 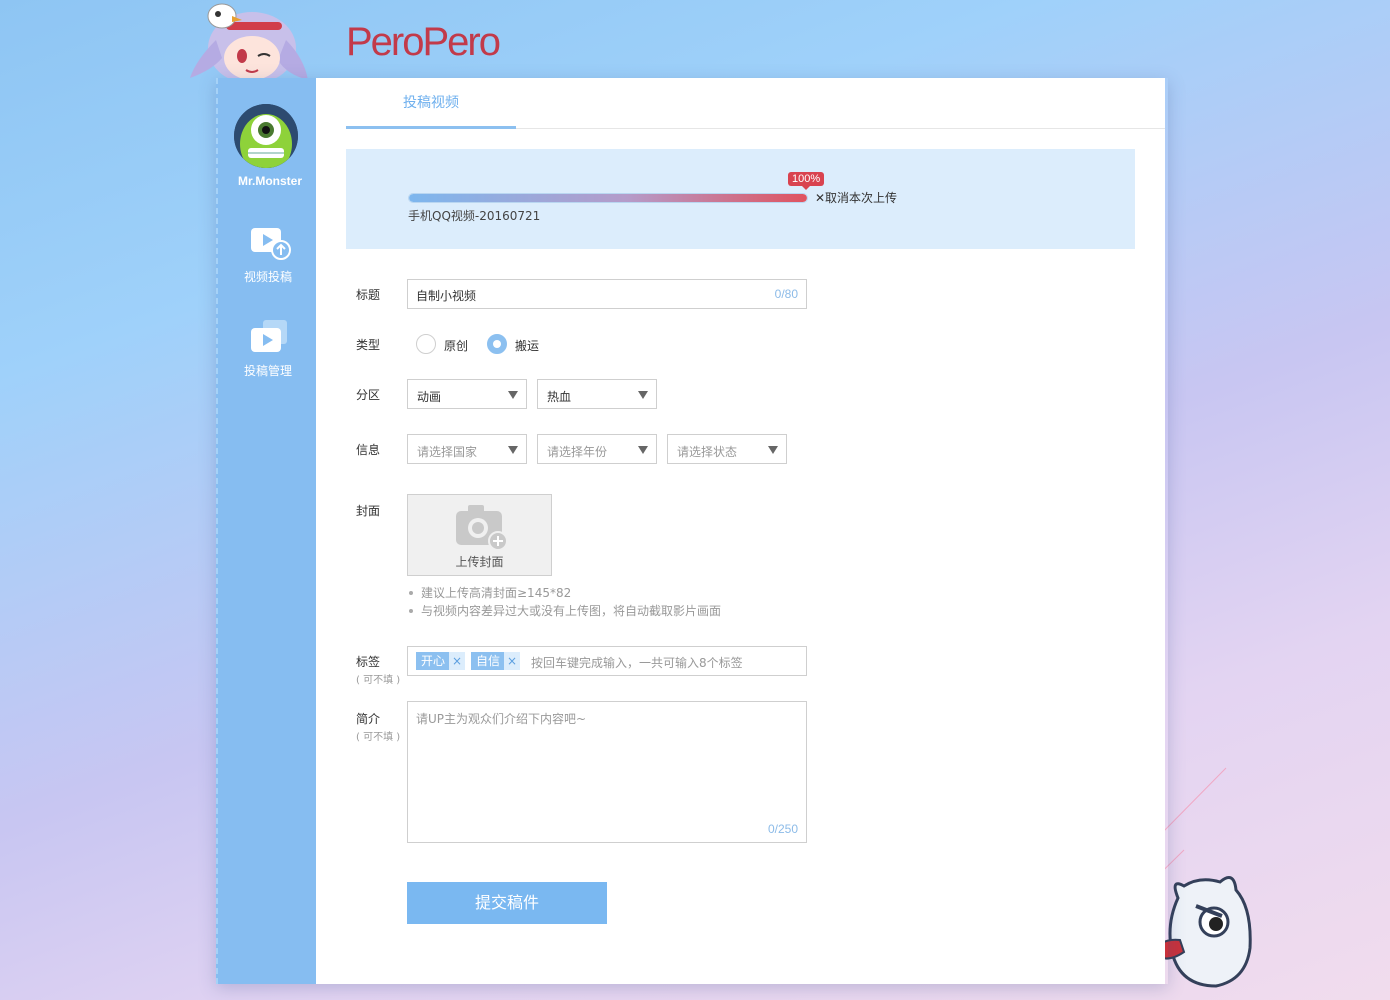 What do you see at coordinates (564, 593) in the screenshot?
I see `cover-tip: 建议上传高清封面≥145*82` at bounding box center [564, 593].